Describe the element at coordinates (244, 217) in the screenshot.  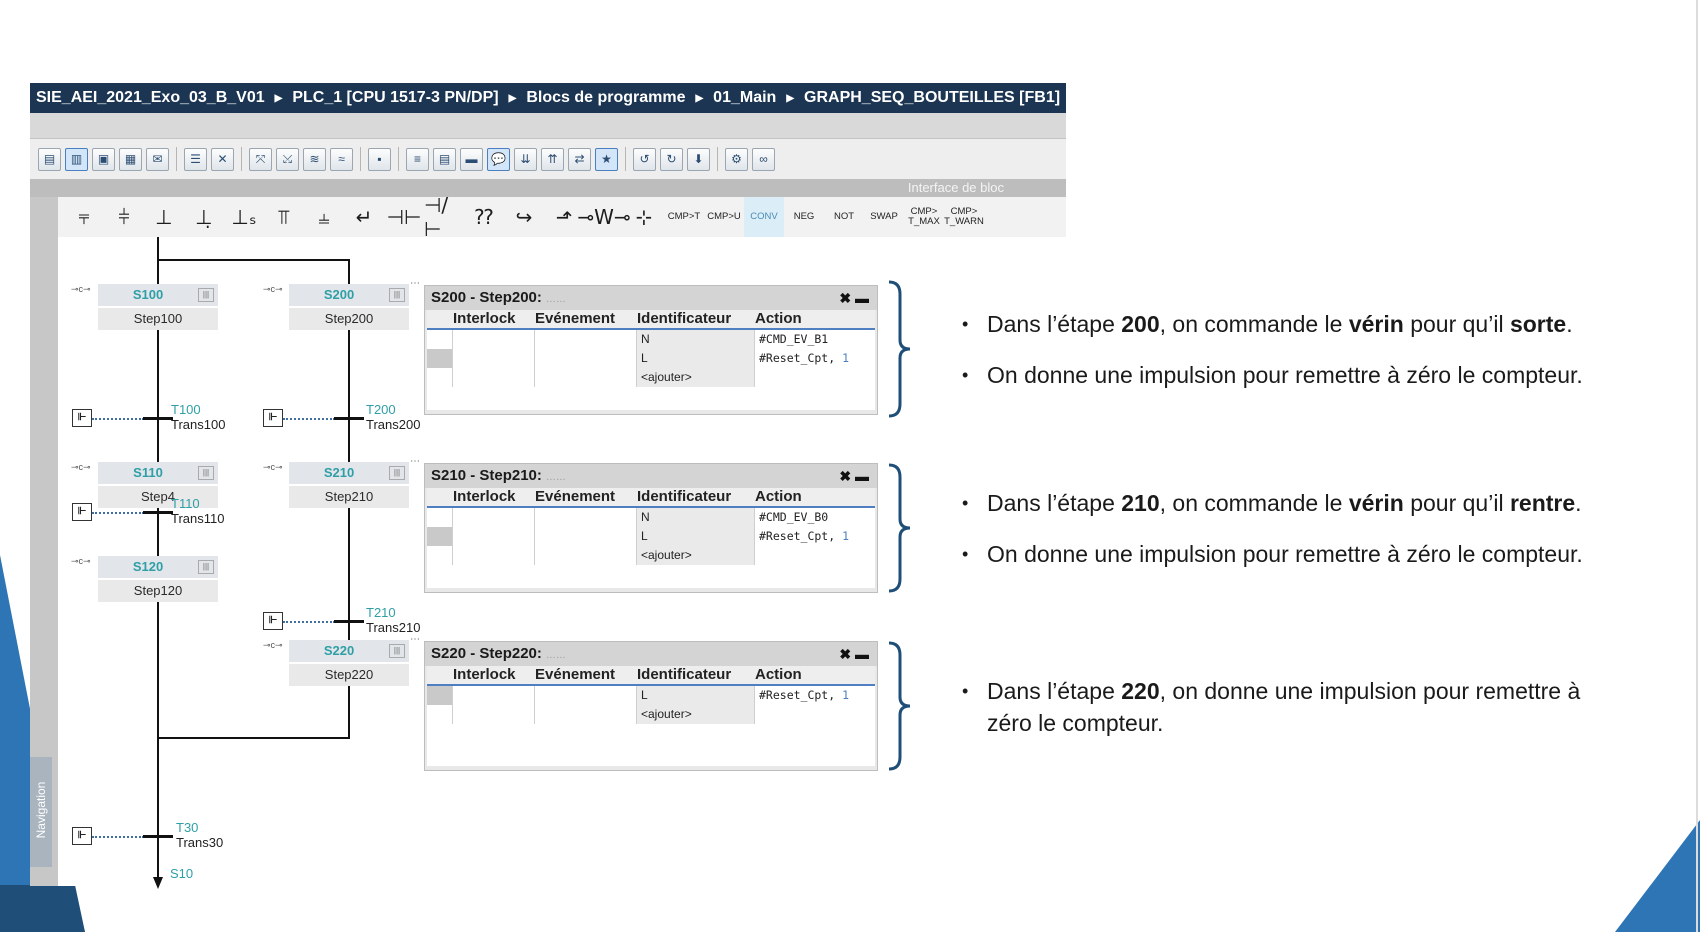
I see `branch-end-icon: ⊥ₛ` at that location.